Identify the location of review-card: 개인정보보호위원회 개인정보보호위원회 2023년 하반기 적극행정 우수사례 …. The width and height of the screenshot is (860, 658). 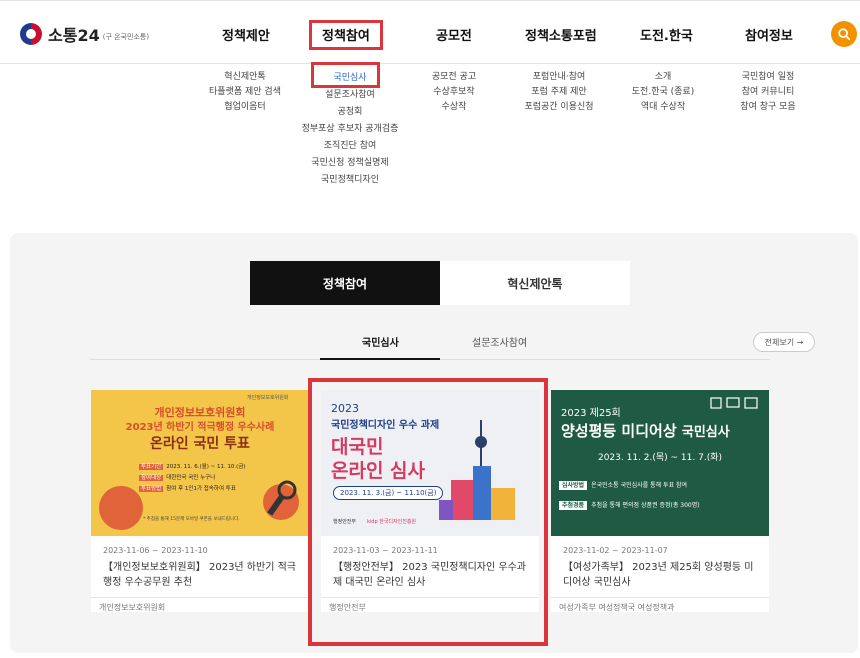
(200, 501).